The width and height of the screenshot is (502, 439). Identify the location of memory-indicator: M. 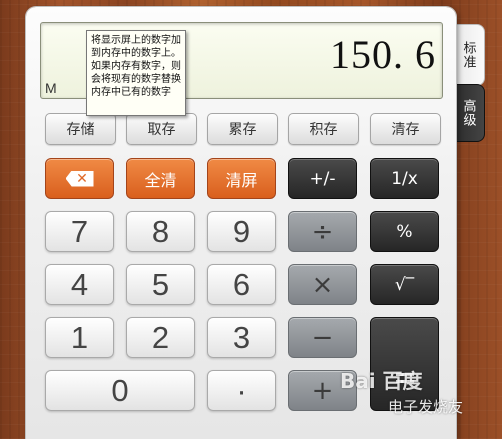
(51, 88).